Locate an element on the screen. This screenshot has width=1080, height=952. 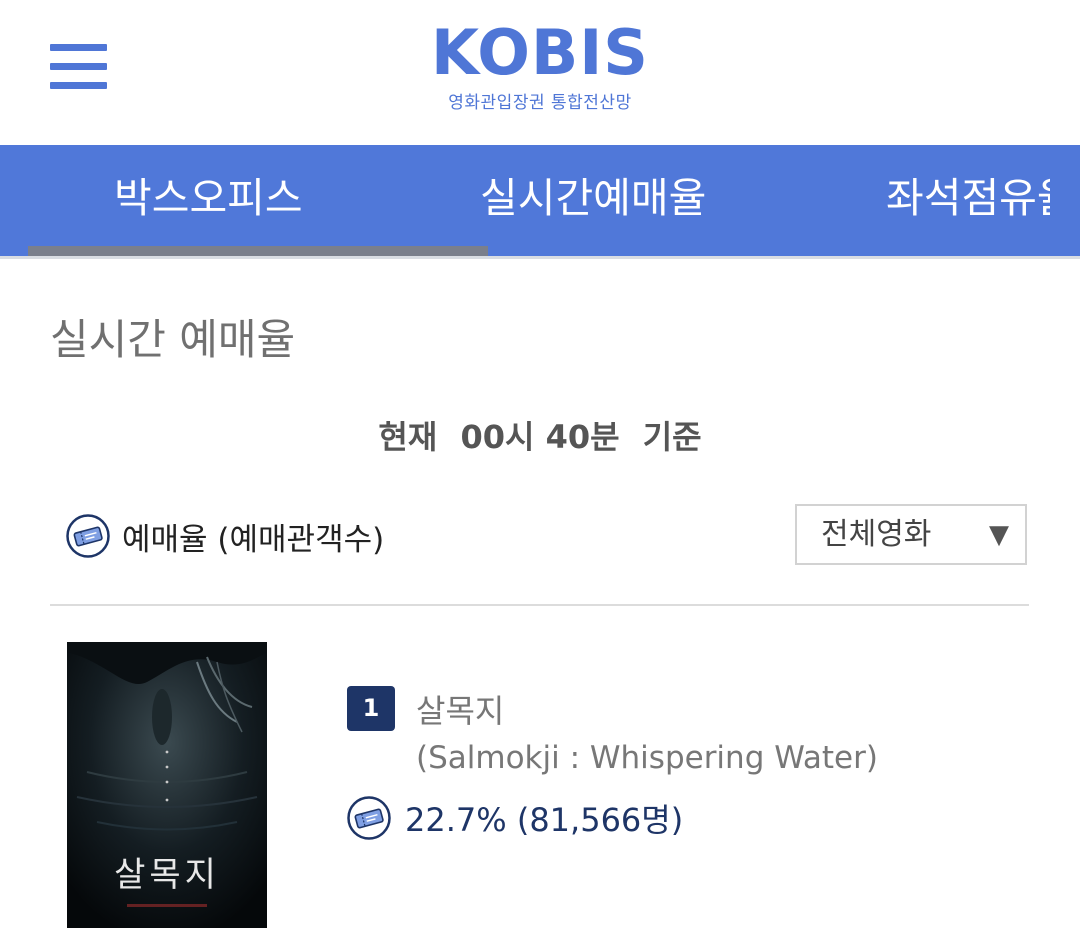
logo-title: KOBIS is located at coordinates (540, 52).